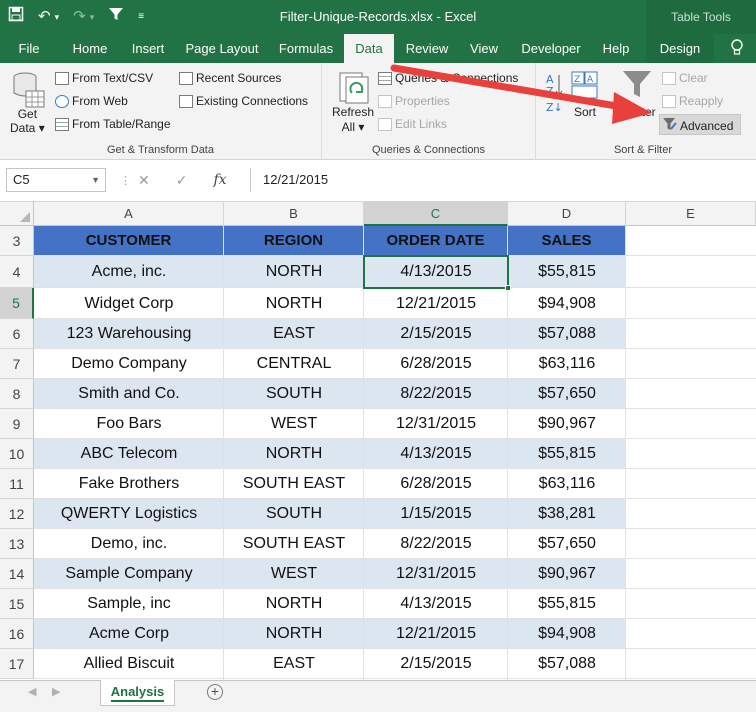 The width and height of the screenshot is (756, 712). I want to click on table-header-cell: ORDER DATE, so click(436, 241).